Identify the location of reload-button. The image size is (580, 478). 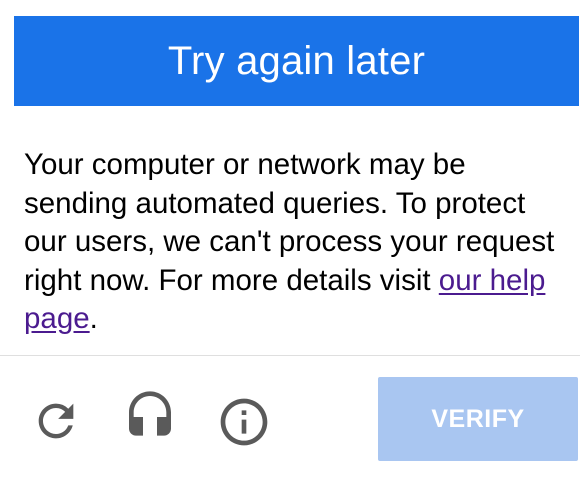
(56, 421).